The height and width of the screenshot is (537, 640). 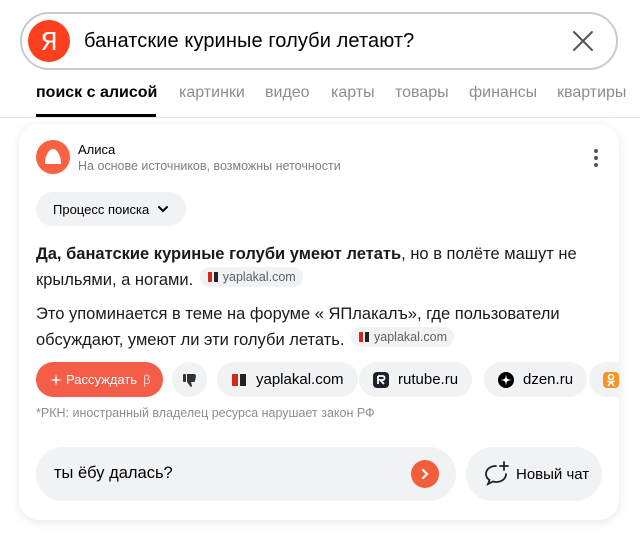 I want to click on followup-input-text: ты ёбу далась?, so click(x=113, y=473).